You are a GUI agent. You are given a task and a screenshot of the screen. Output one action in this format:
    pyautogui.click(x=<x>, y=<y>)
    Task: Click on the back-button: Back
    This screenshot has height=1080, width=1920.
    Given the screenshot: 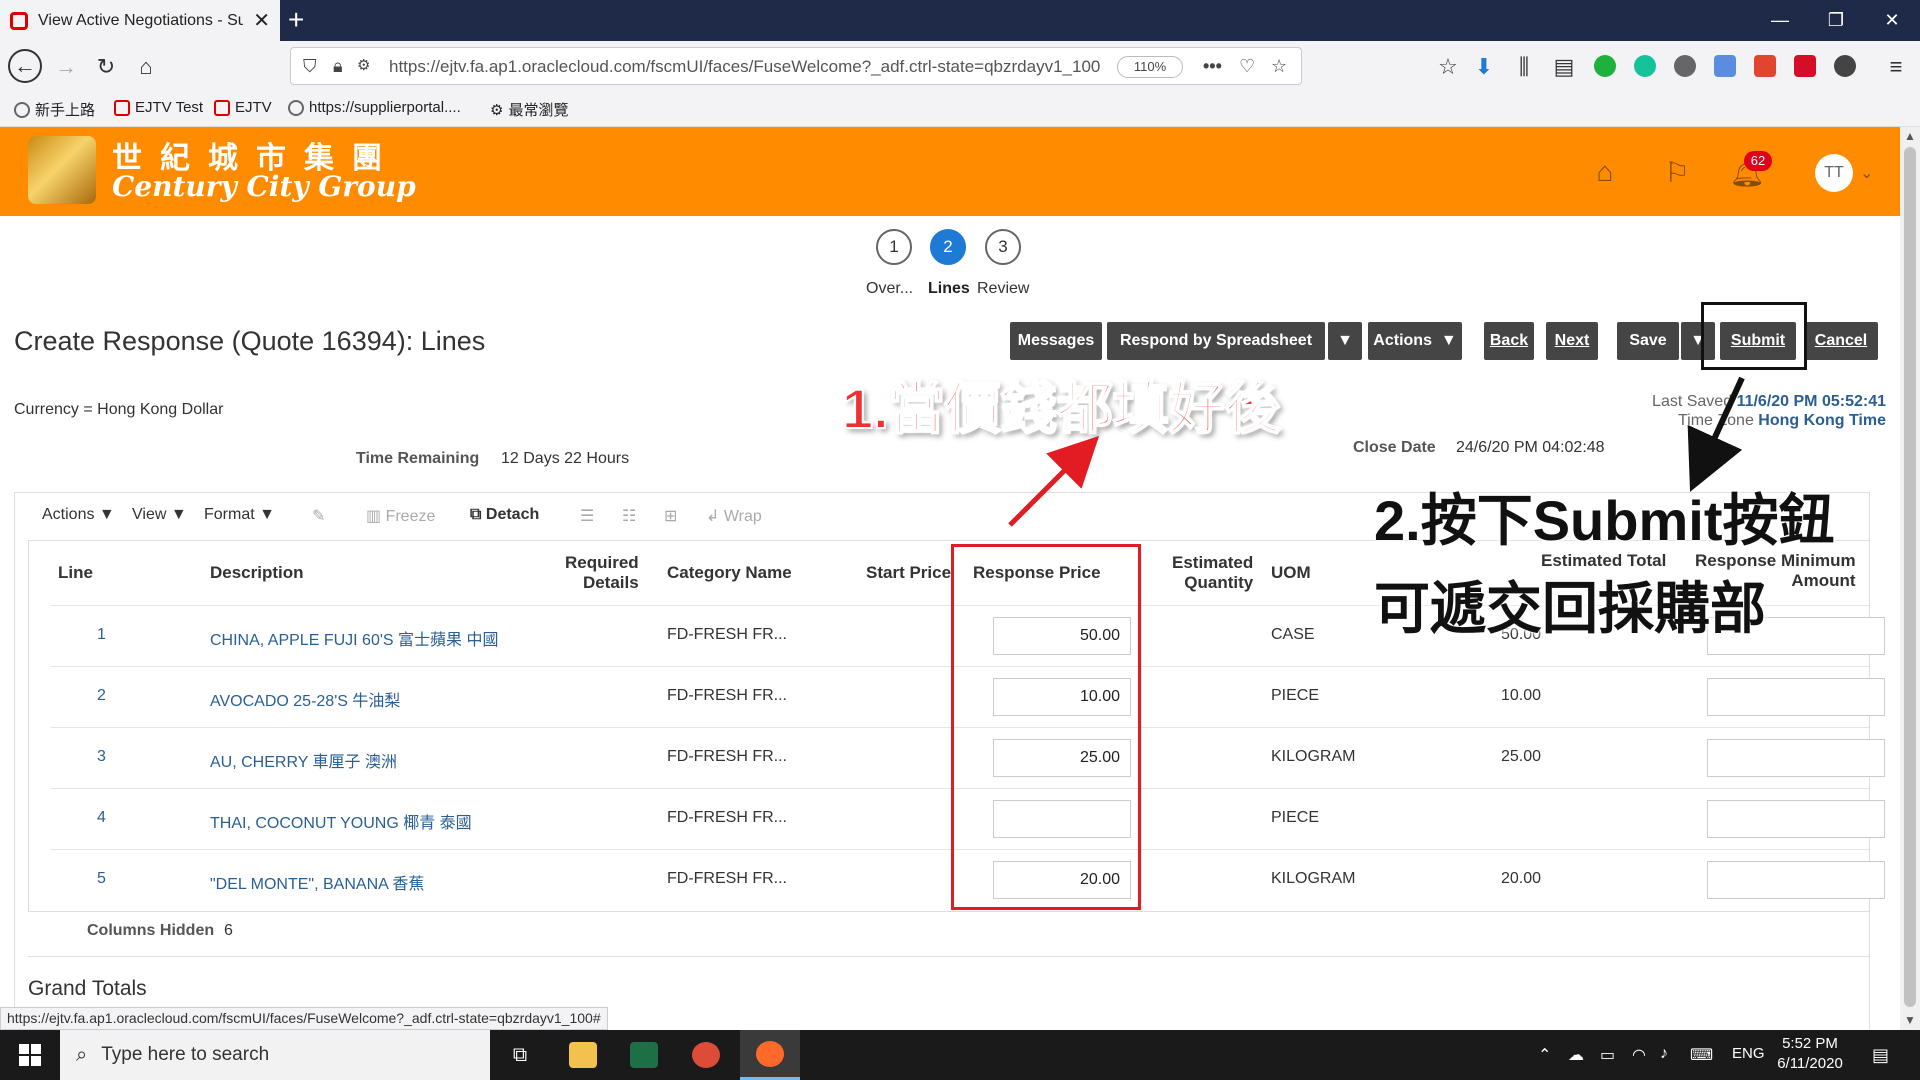 What is the action you would take?
    pyautogui.click(x=1509, y=341)
    